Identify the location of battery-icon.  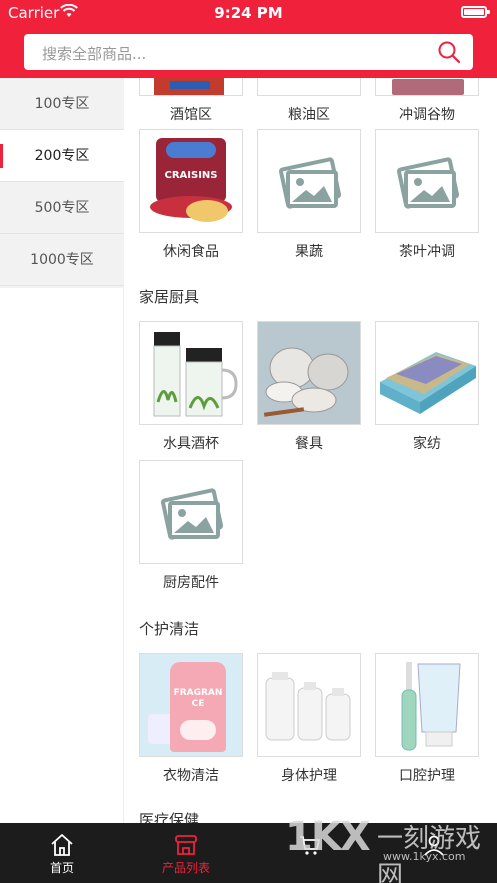
(475, 12).